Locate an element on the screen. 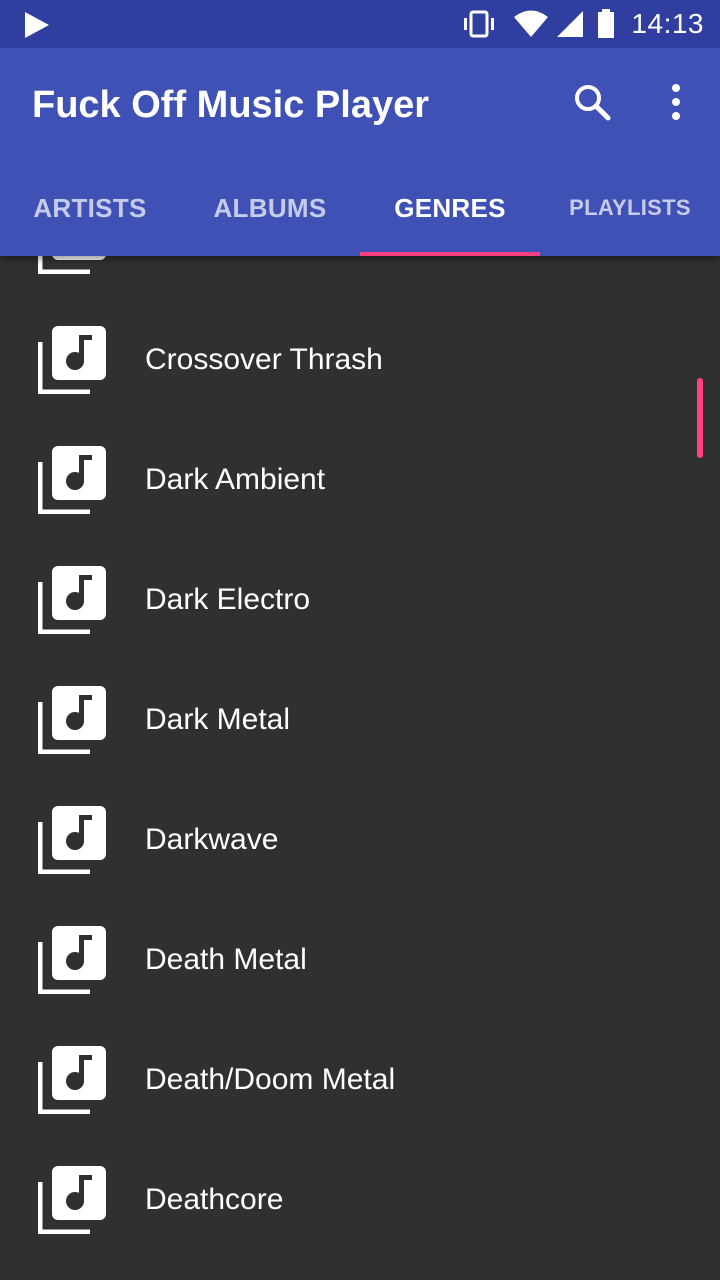 Image resolution: width=720 pixels, height=1280 pixels. genre-name: Dark Ambient is located at coordinates (235, 479).